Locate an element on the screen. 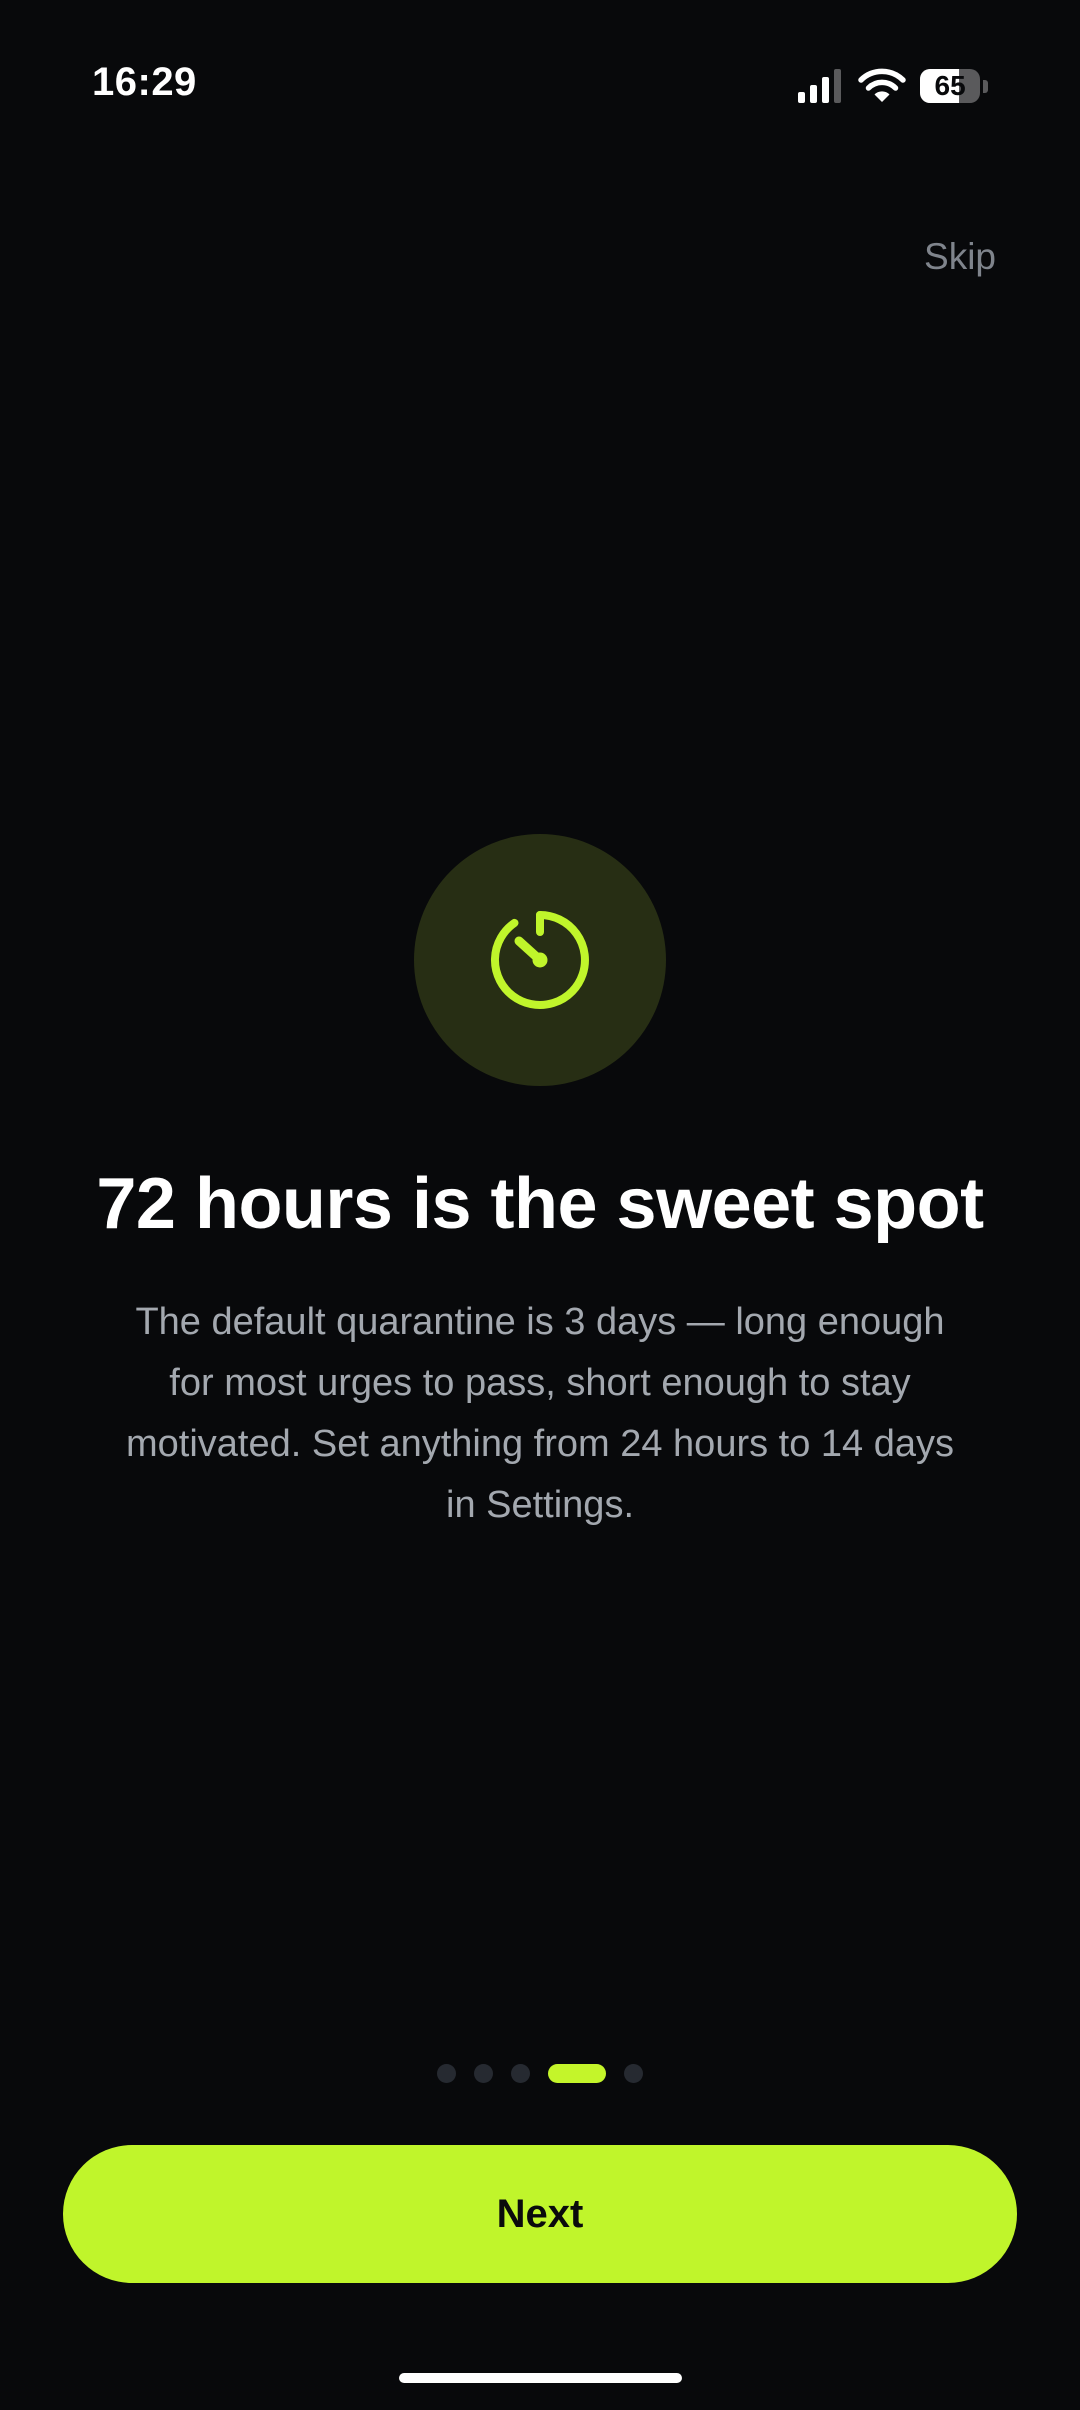 The width and height of the screenshot is (1080, 2410). battery-level: 65 is located at coordinates (950, 85).